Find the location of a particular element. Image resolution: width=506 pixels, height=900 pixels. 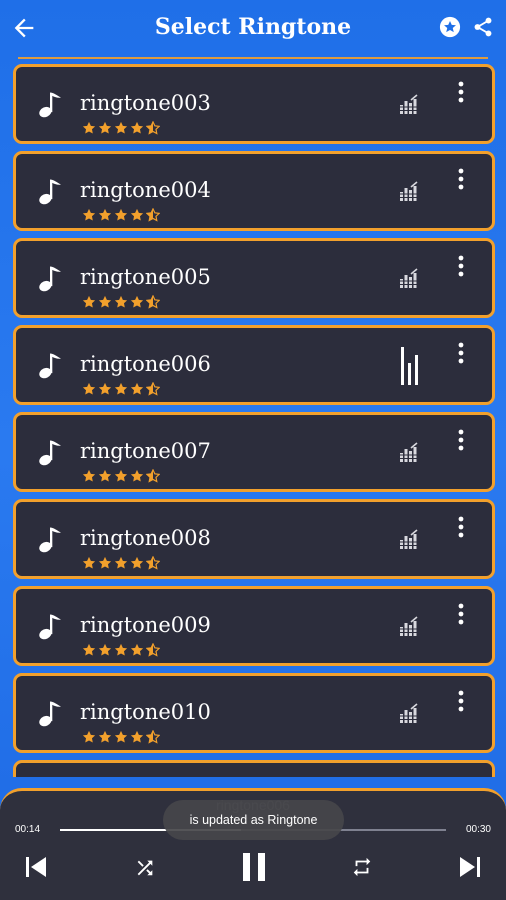

skip-previous-icon is located at coordinates (36, 867).